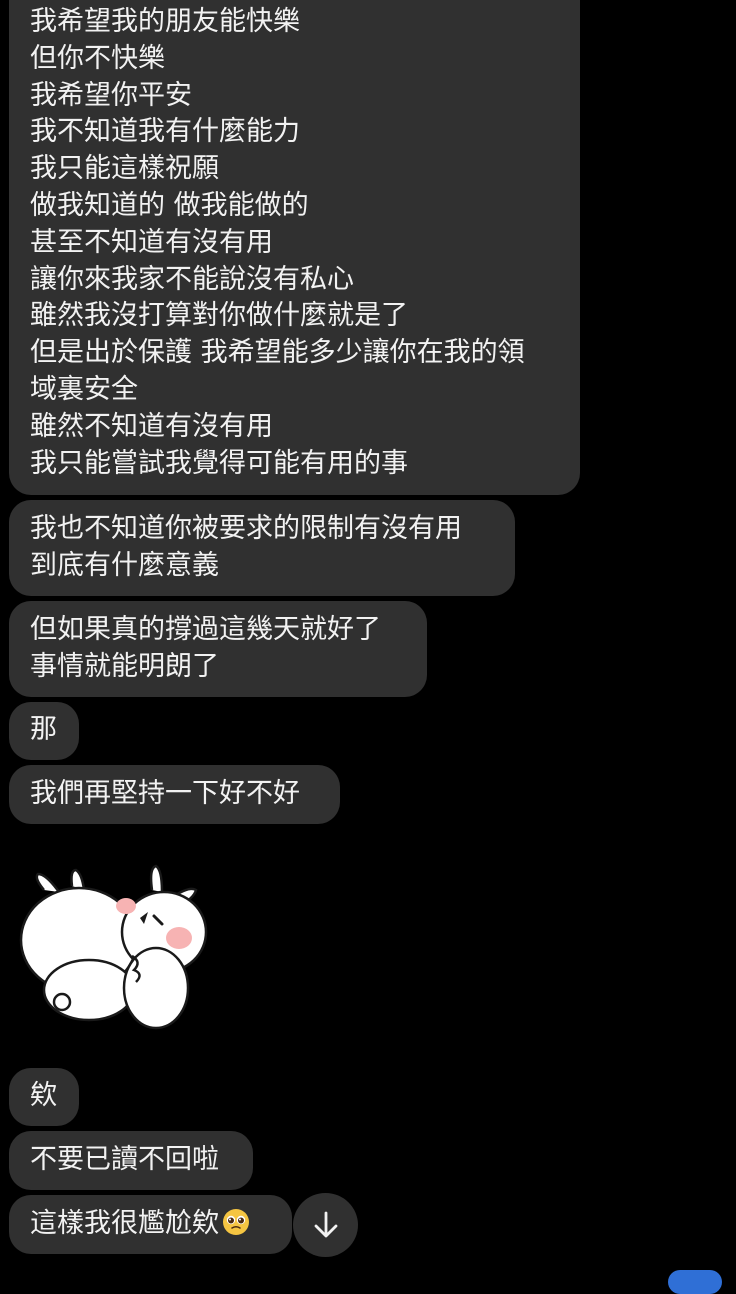  Describe the element at coordinates (236, 1222) in the screenshot. I see `pleading-face-icon` at that location.